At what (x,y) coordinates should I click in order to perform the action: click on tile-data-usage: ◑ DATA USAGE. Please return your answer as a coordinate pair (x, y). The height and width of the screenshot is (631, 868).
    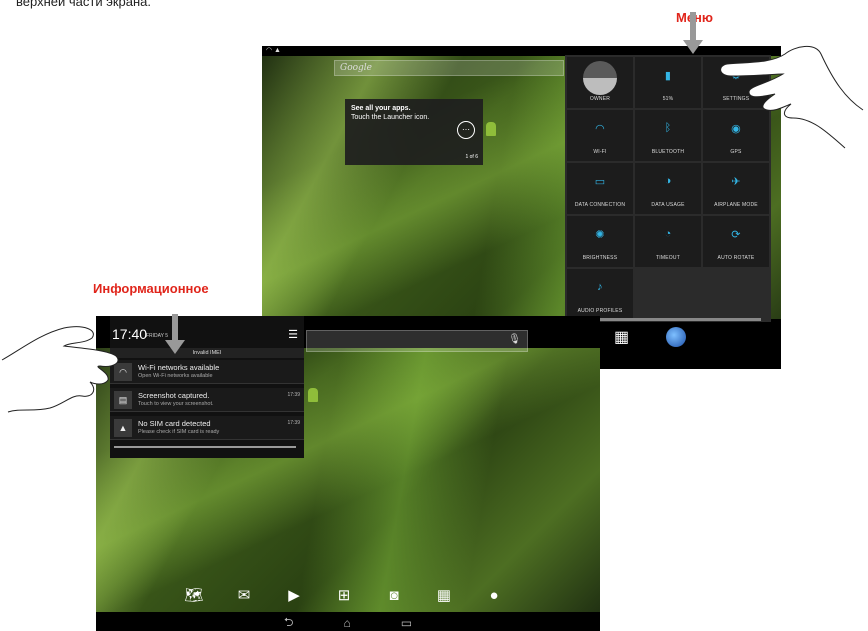
    Looking at the image, I should click on (668, 188).